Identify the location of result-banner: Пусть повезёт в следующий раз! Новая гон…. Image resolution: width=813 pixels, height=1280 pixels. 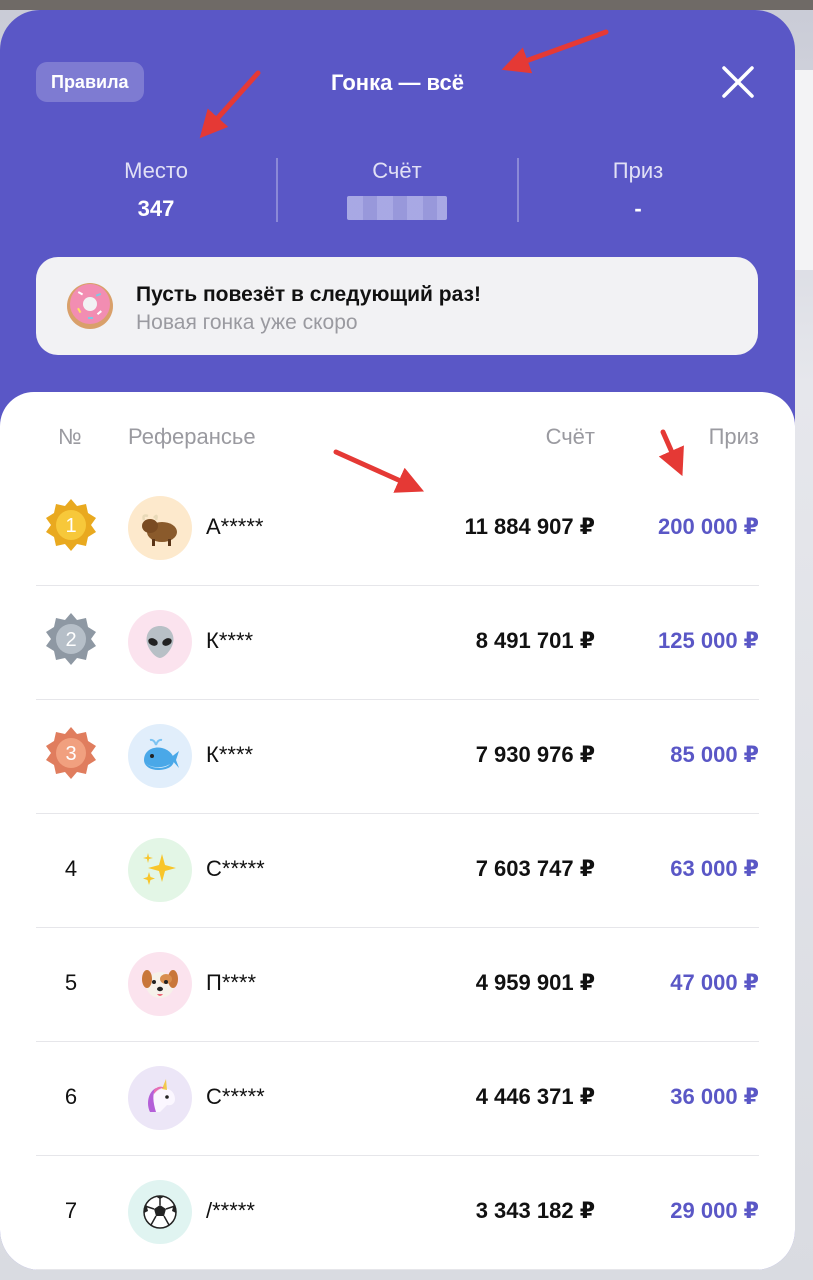
(397, 306).